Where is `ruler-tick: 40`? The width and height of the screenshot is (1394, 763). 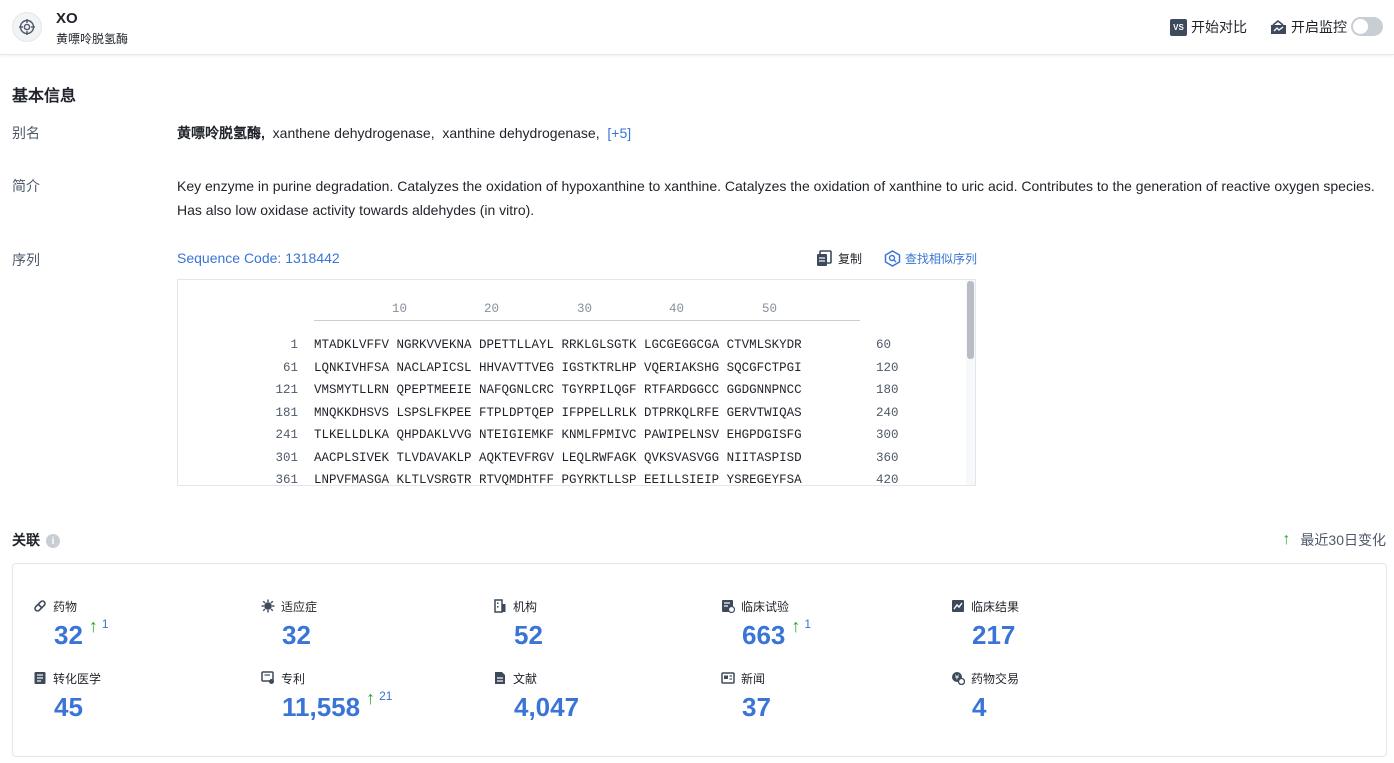 ruler-tick: 40 is located at coordinates (677, 309).